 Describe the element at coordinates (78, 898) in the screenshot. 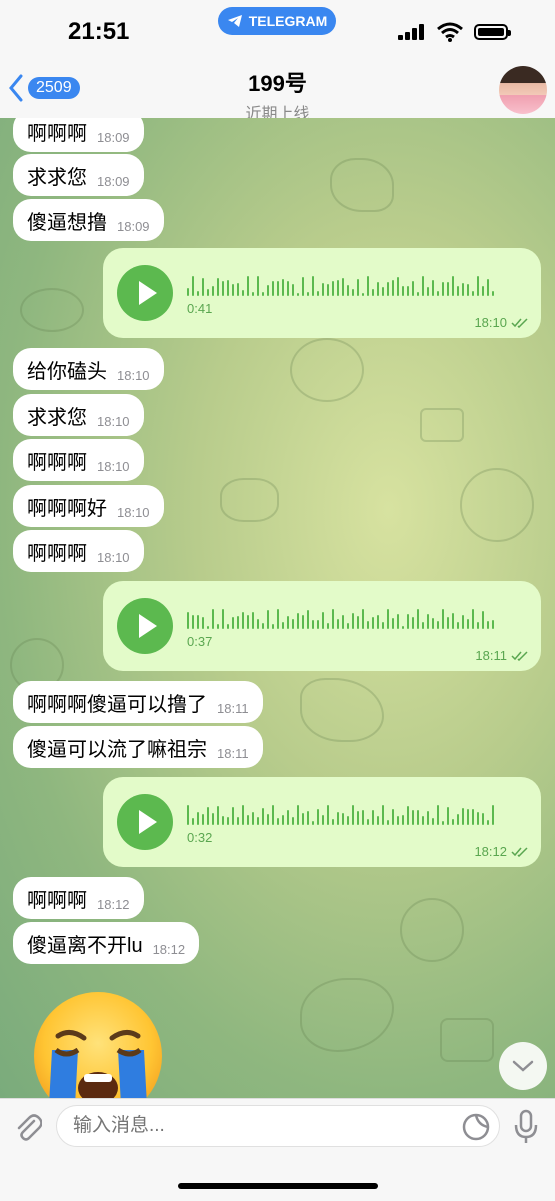

I see `incoming-message: 啊啊啊 18:12` at that location.